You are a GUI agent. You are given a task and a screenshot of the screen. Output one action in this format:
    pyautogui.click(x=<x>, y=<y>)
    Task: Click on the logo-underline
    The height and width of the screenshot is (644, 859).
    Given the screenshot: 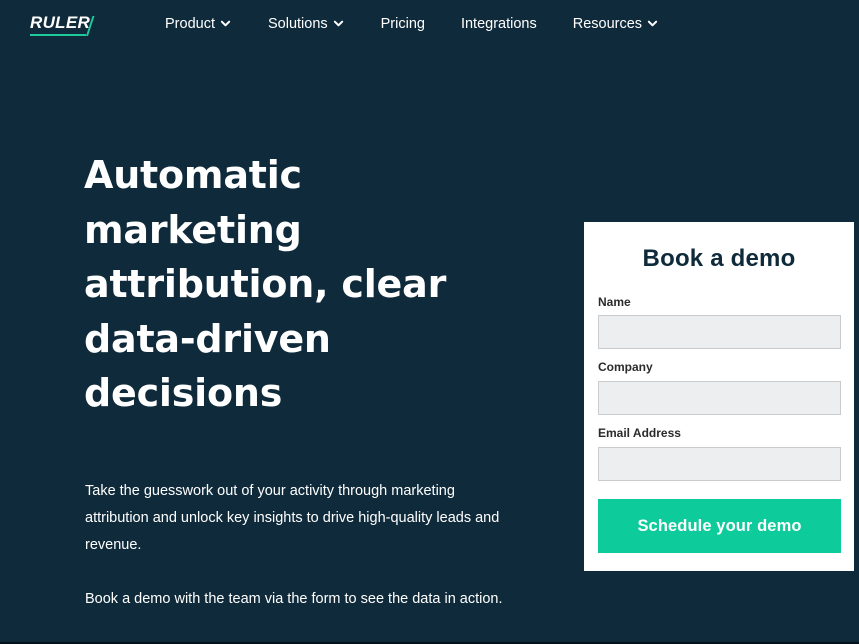 What is the action you would take?
    pyautogui.click(x=58, y=35)
    